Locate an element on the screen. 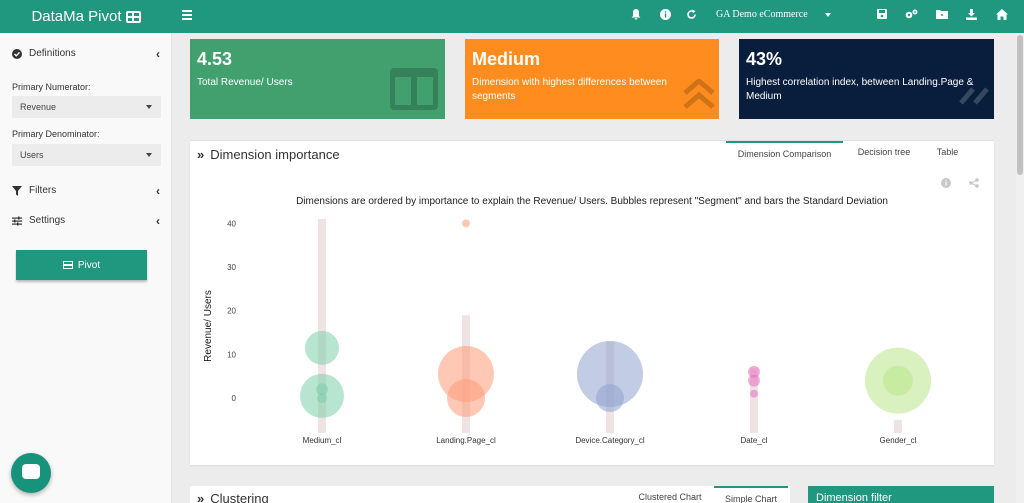 The width and height of the screenshot is (1024, 503). primary-numerator-label: Primary Numerator: is located at coordinates (51, 87).